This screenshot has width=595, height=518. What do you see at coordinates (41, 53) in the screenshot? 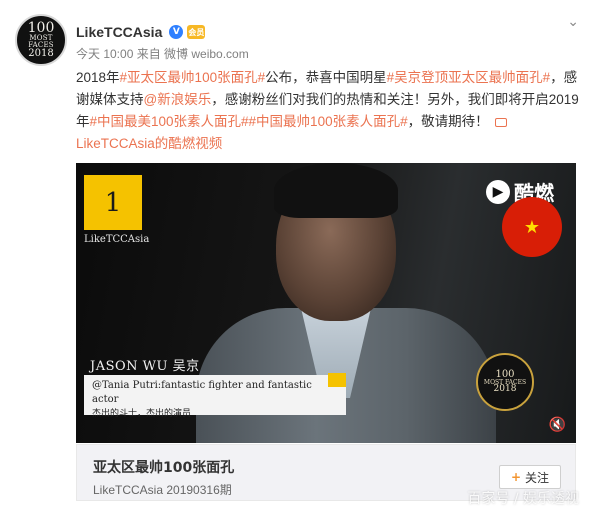
I see `avatar-year: 2018` at bounding box center [41, 53].